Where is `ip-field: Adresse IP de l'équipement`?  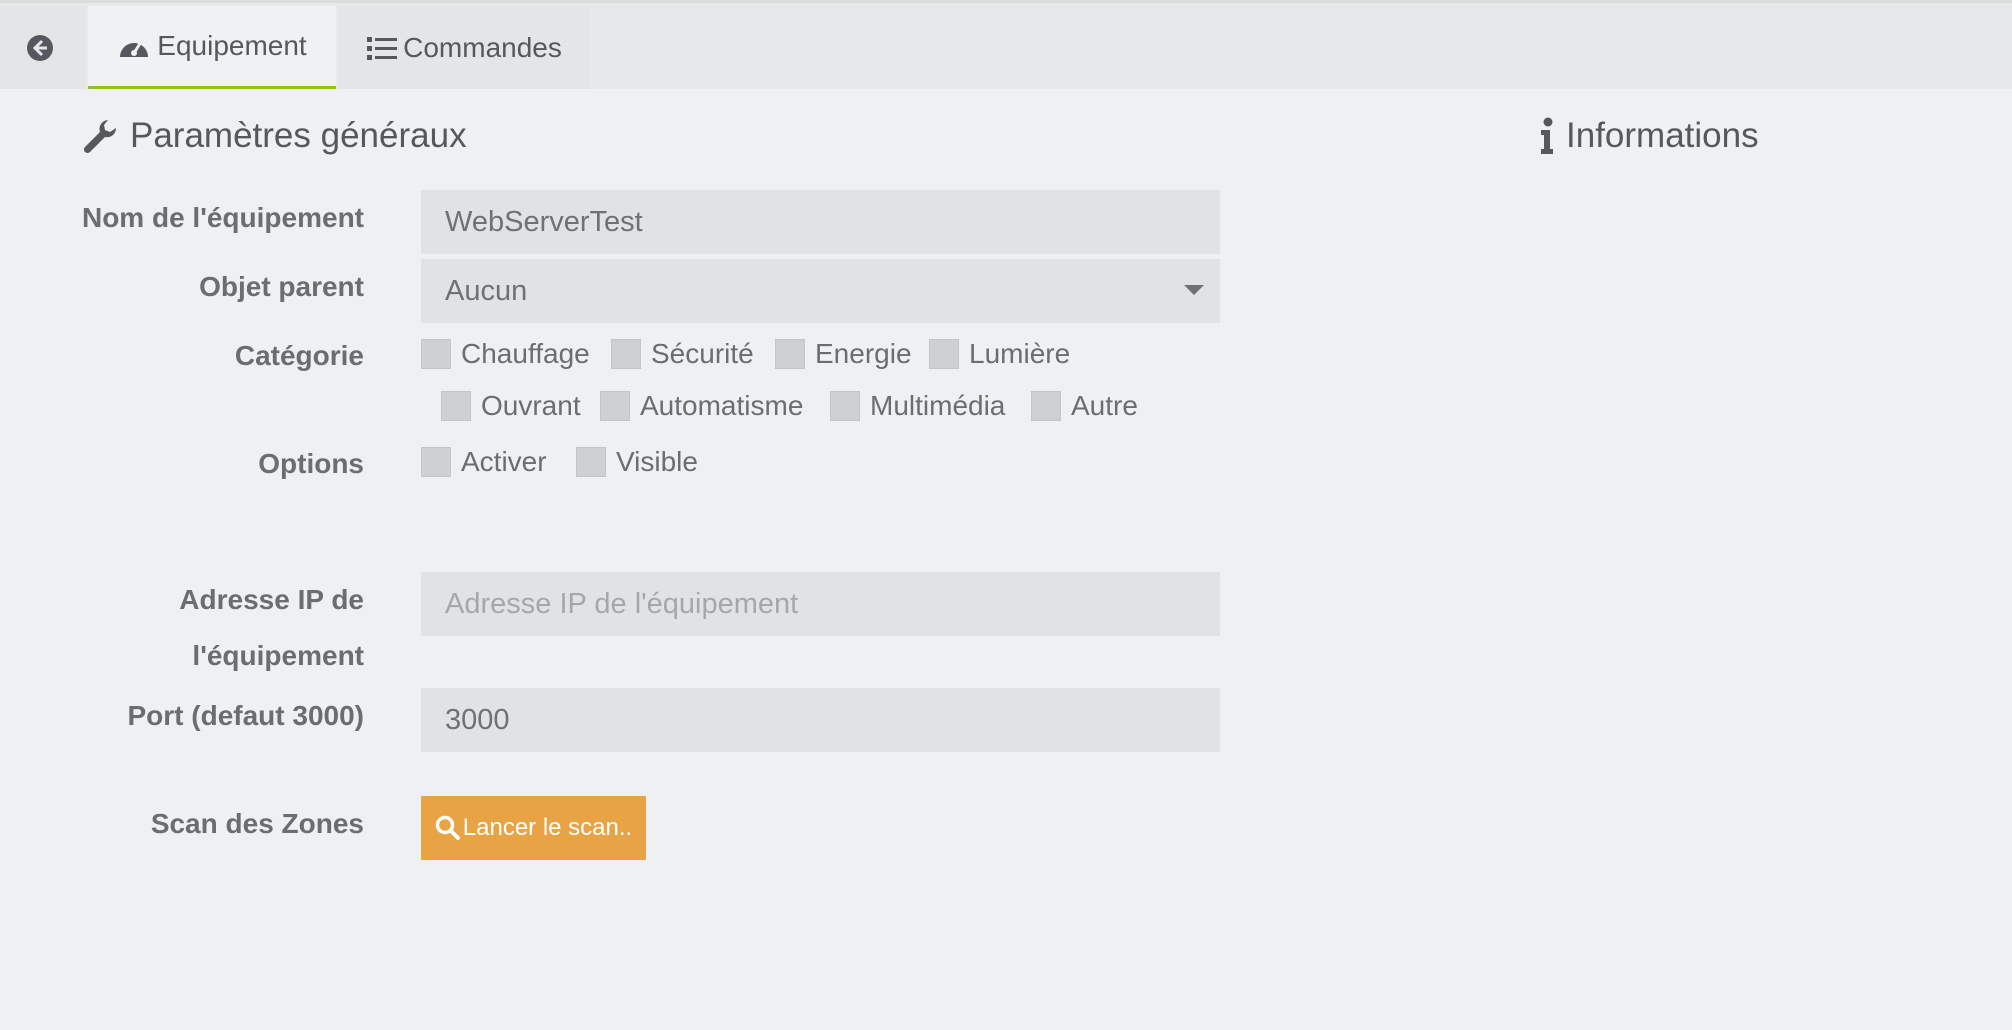
ip-field: Adresse IP de l'équipement is located at coordinates (820, 604).